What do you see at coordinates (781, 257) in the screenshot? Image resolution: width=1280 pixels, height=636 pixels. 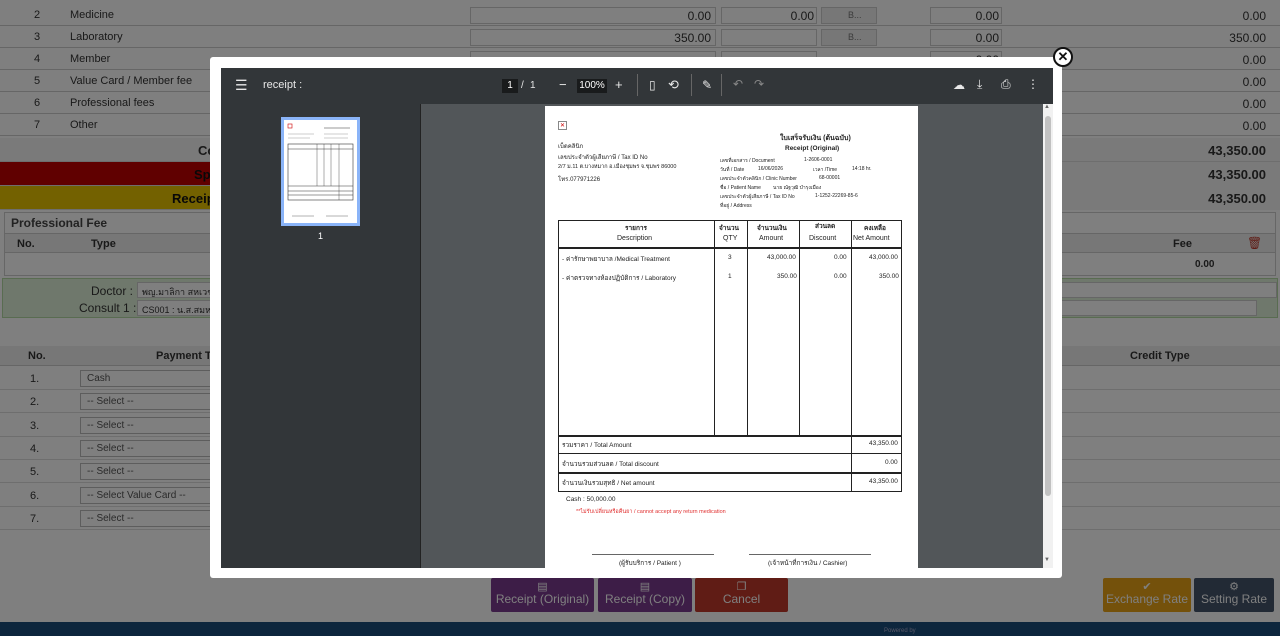 I see `item-amount: 43,000.00` at bounding box center [781, 257].